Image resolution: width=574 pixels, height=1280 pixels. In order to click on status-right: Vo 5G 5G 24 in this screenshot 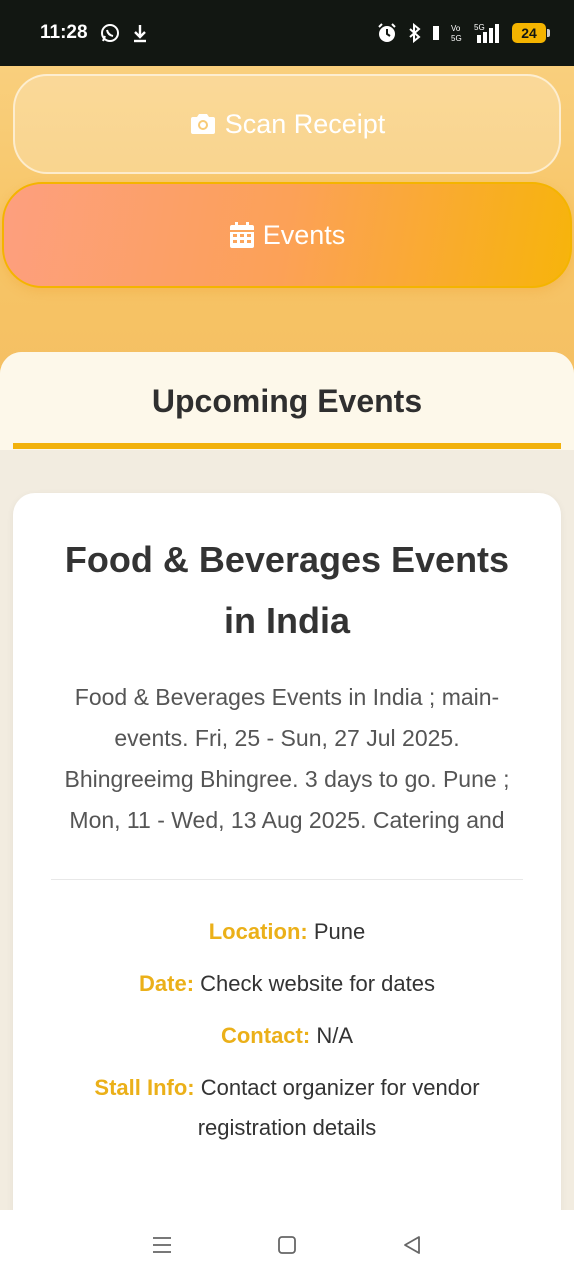, I will do `click(463, 33)`.